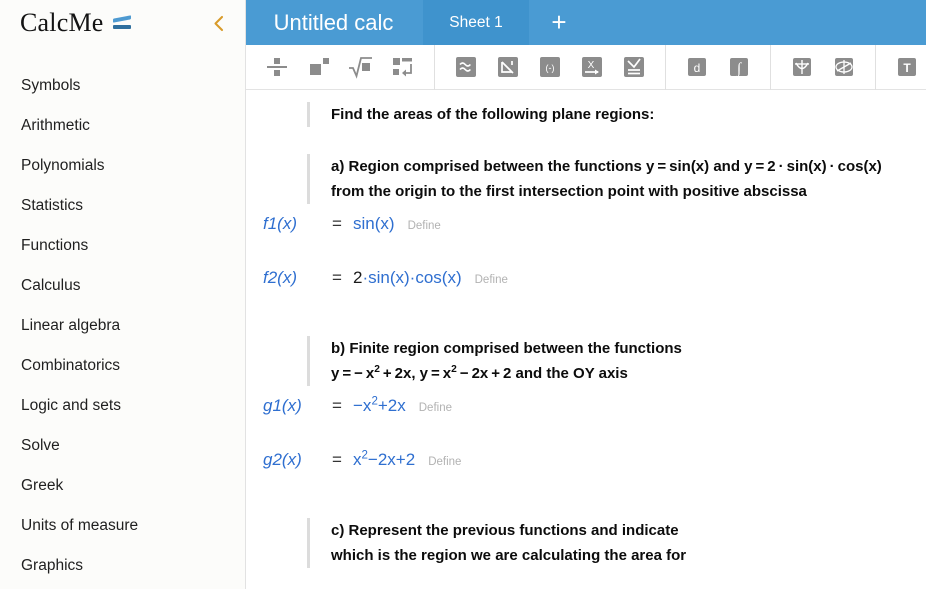 The height and width of the screenshot is (589, 926). Describe the element at coordinates (508, 67) in the screenshot. I see `not-symbol-icon` at that location.